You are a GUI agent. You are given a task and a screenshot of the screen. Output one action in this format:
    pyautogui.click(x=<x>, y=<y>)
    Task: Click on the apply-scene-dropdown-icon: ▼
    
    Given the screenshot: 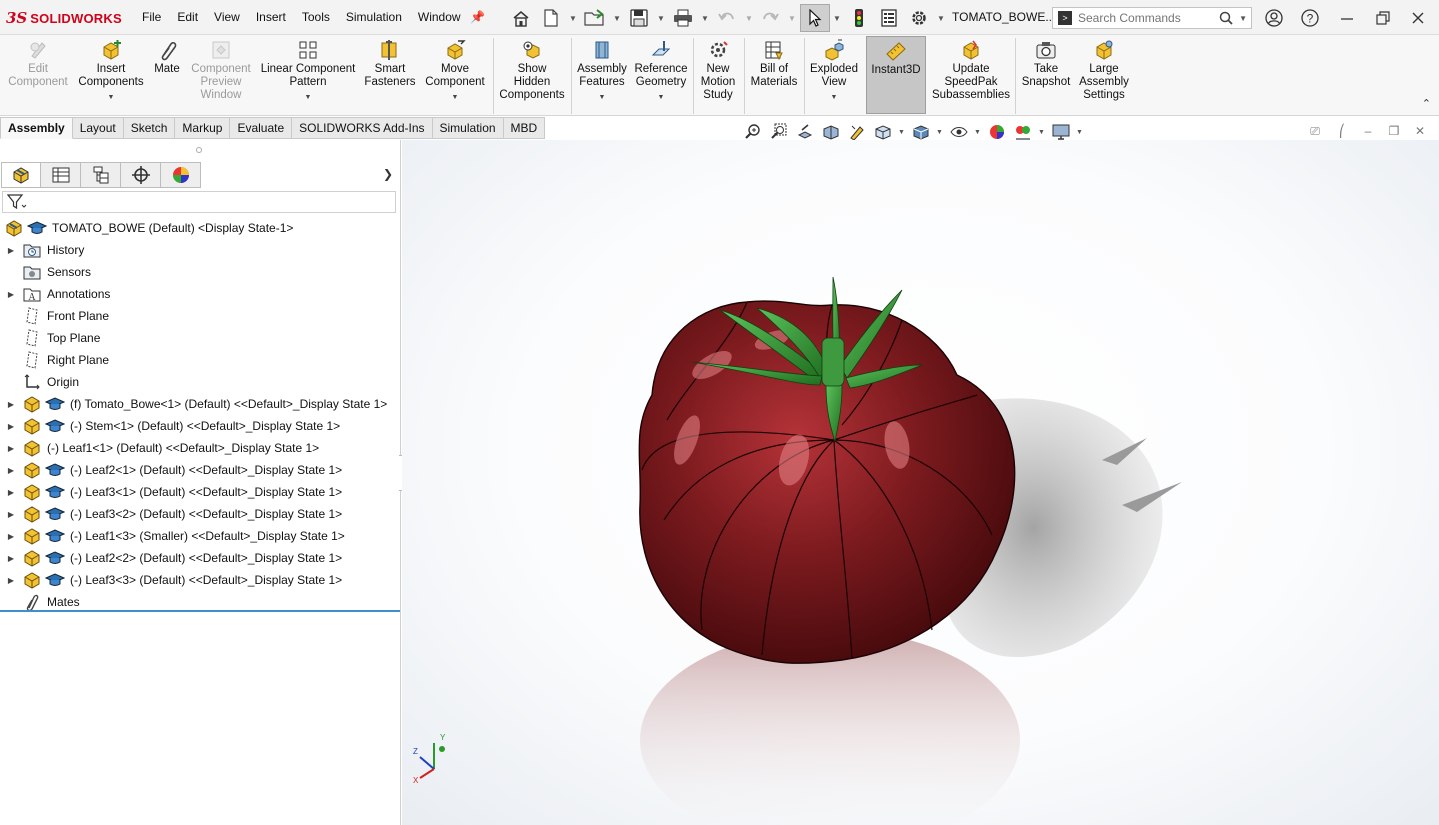 What is the action you would take?
    pyautogui.click(x=1042, y=132)
    